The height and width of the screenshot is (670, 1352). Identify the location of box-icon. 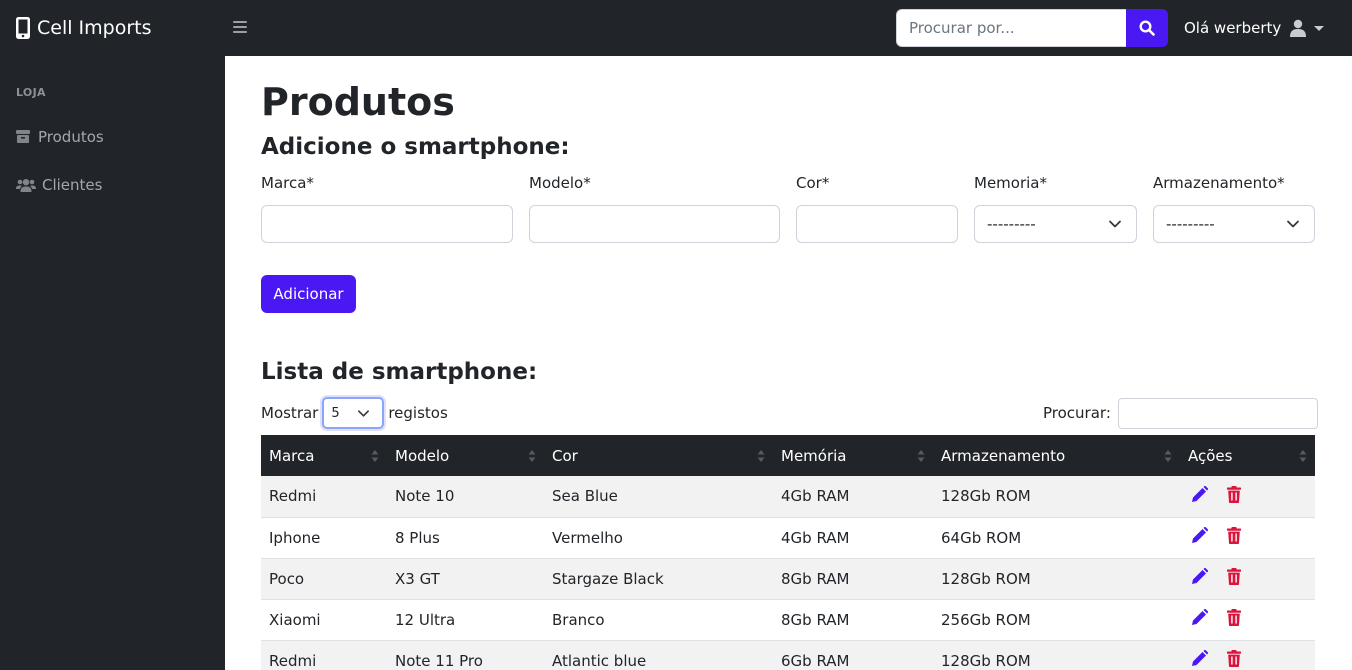
(24, 137).